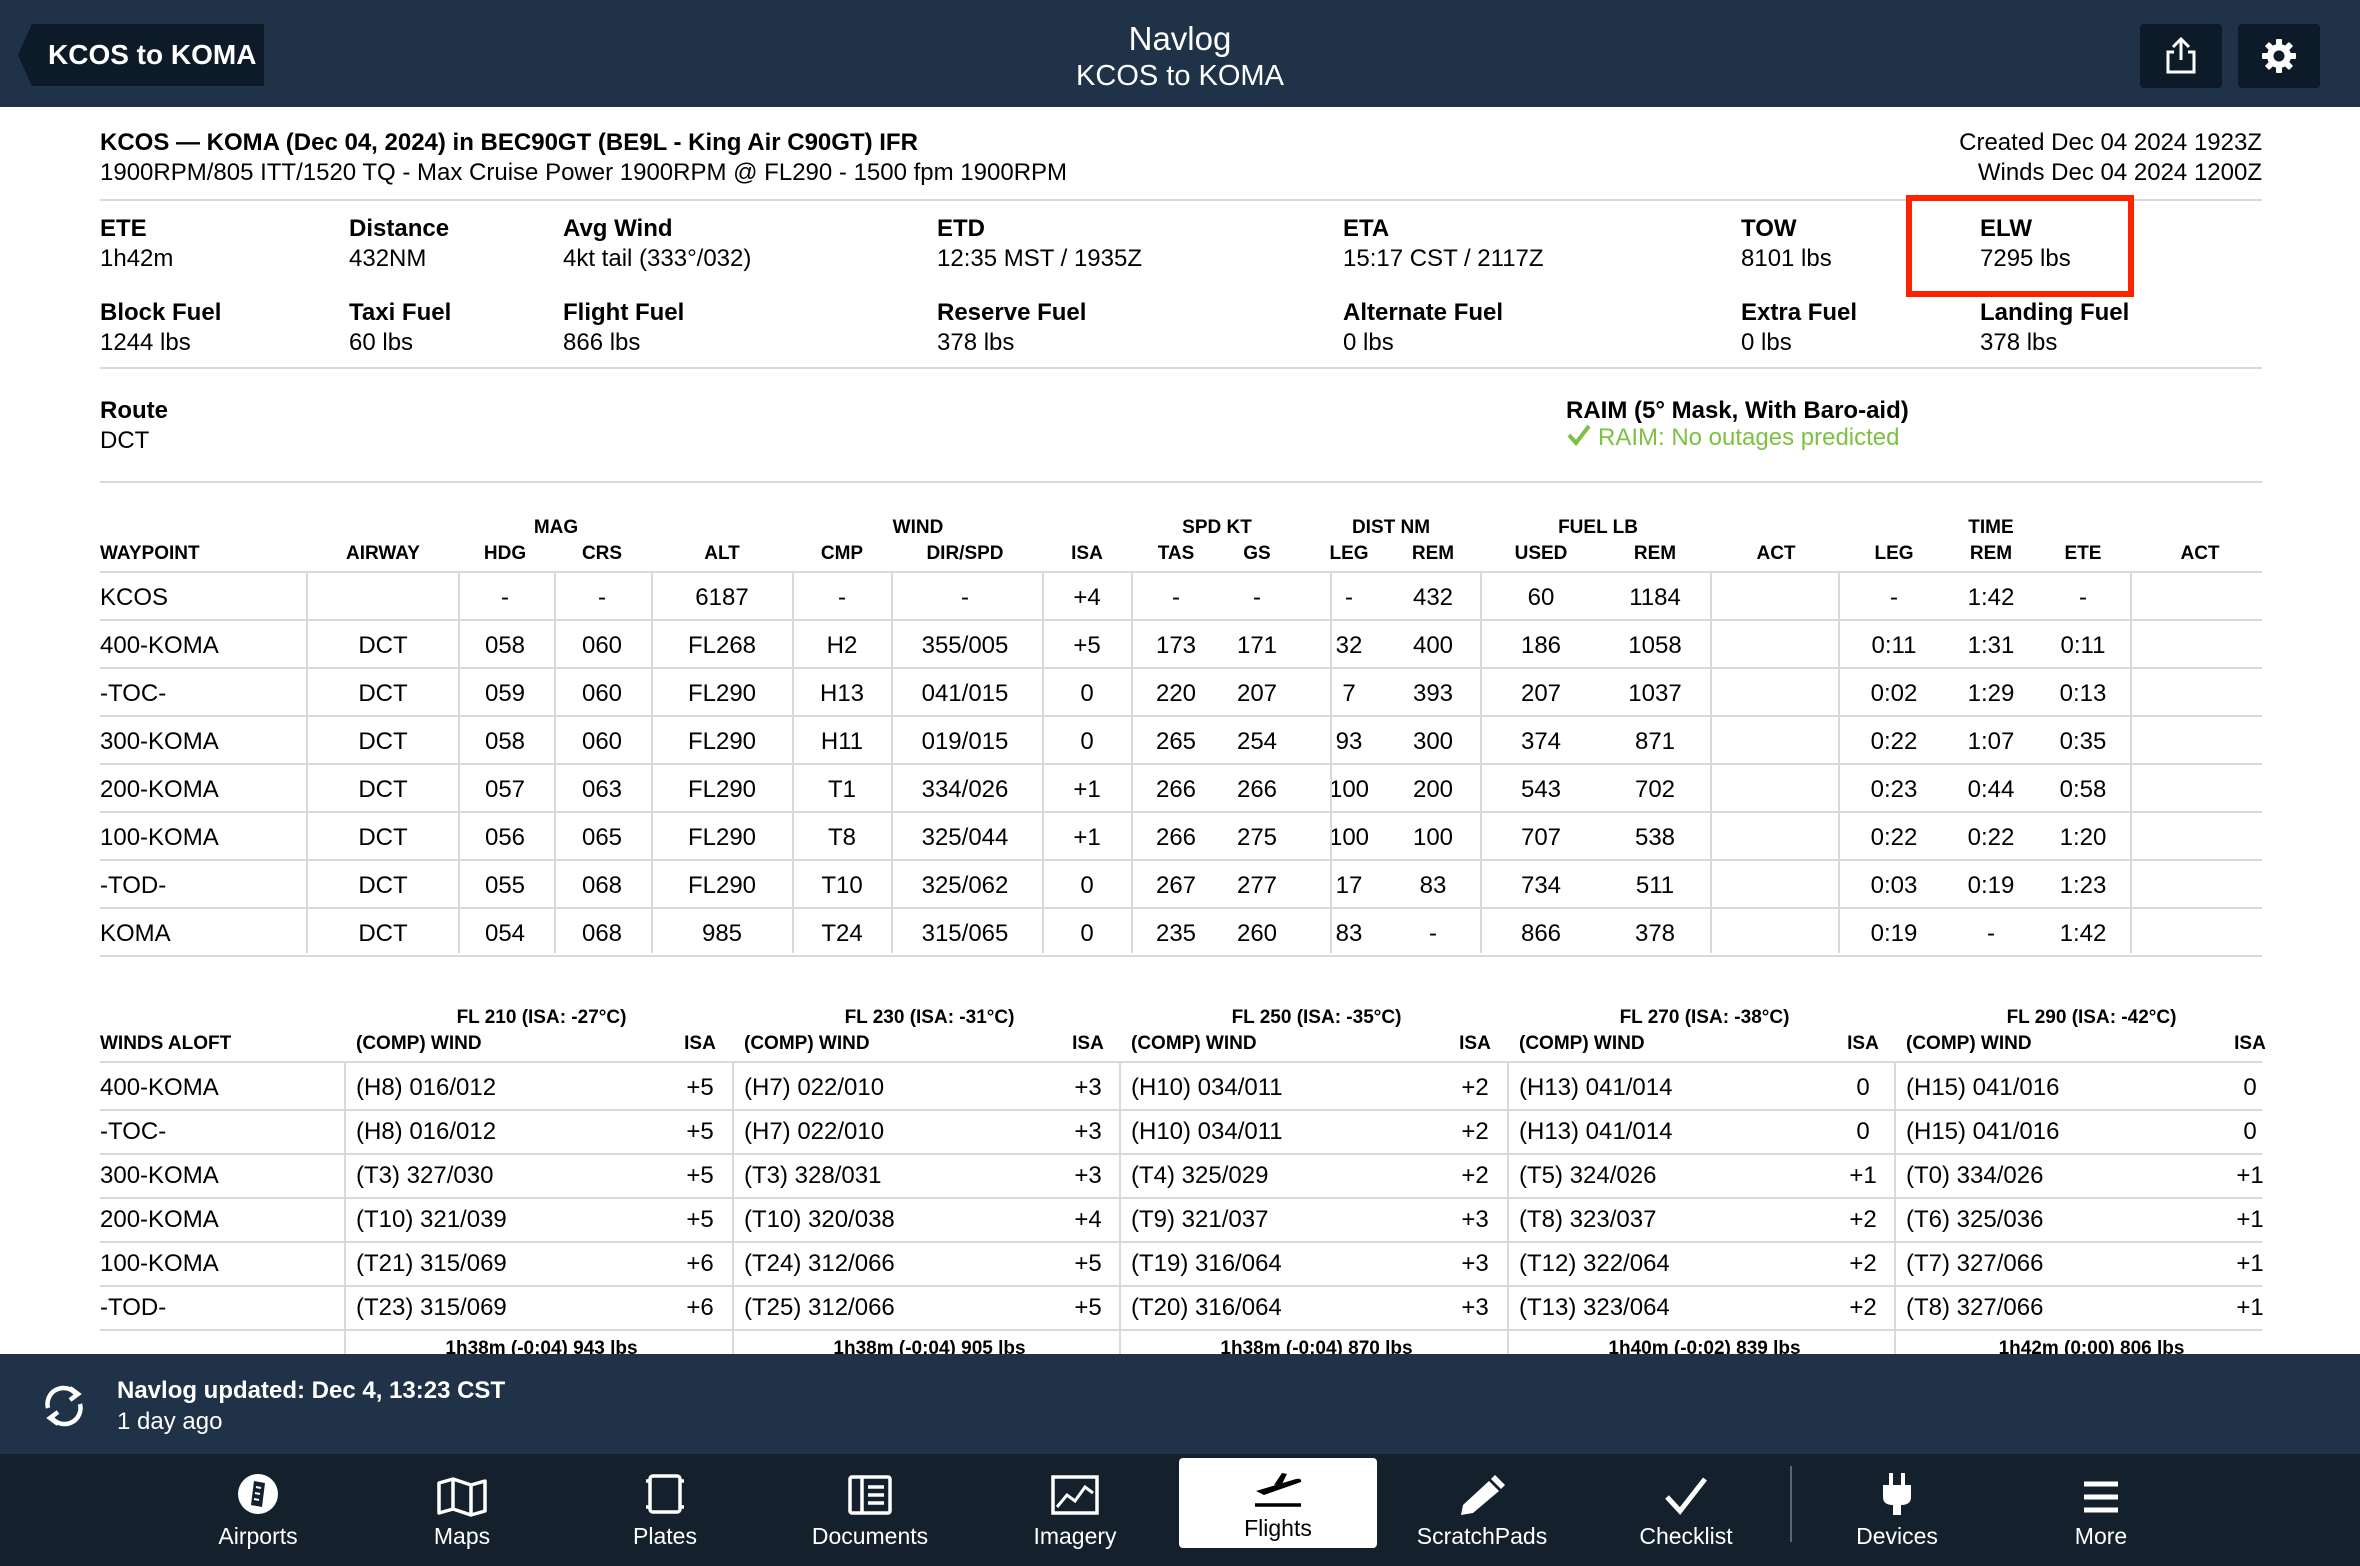 The image size is (2360, 1566). What do you see at coordinates (133, 885) in the screenshot?
I see `navlog-cell: -TOD-` at bounding box center [133, 885].